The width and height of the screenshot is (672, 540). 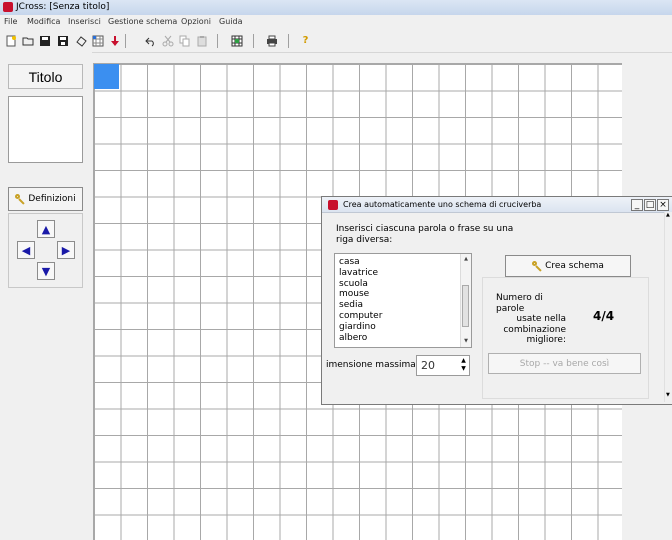 What do you see at coordinates (52, 199) in the screenshot?
I see `definitions-button-label: Definizioni` at bounding box center [52, 199].